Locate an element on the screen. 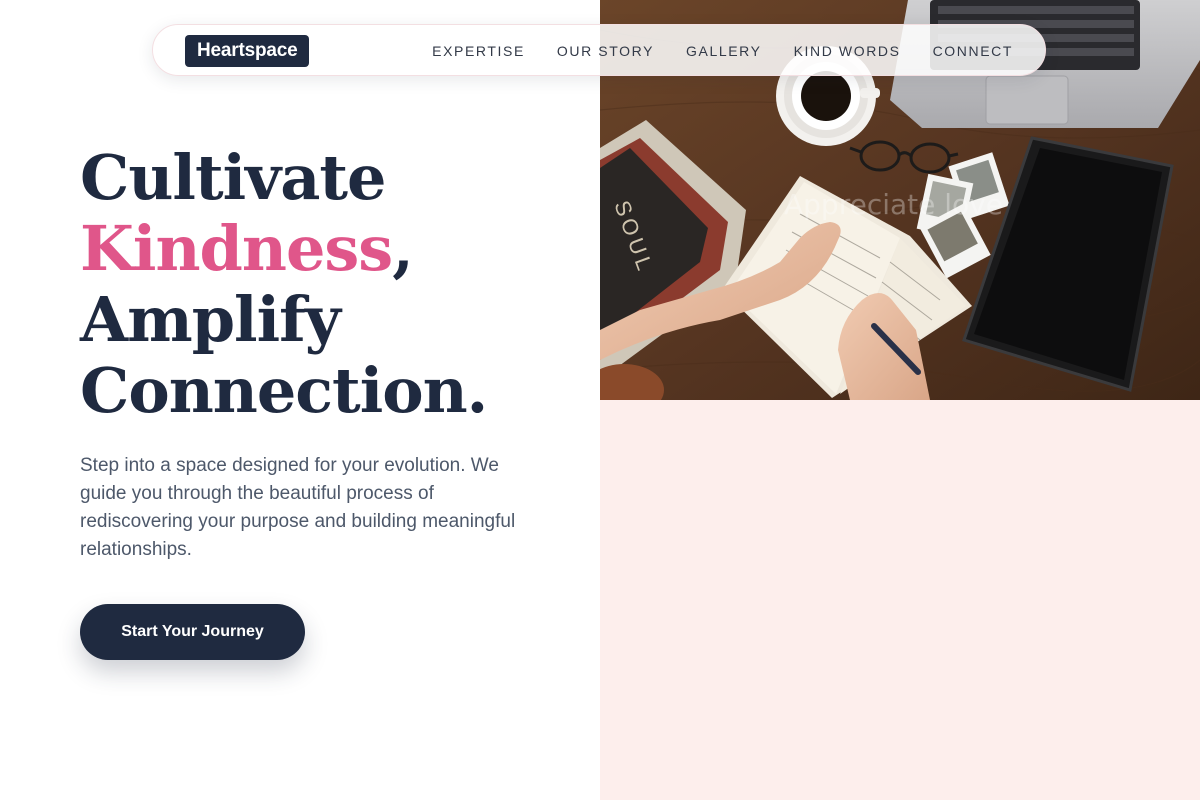 The image size is (1200, 800). brand-logo: Heartspace is located at coordinates (247, 51).